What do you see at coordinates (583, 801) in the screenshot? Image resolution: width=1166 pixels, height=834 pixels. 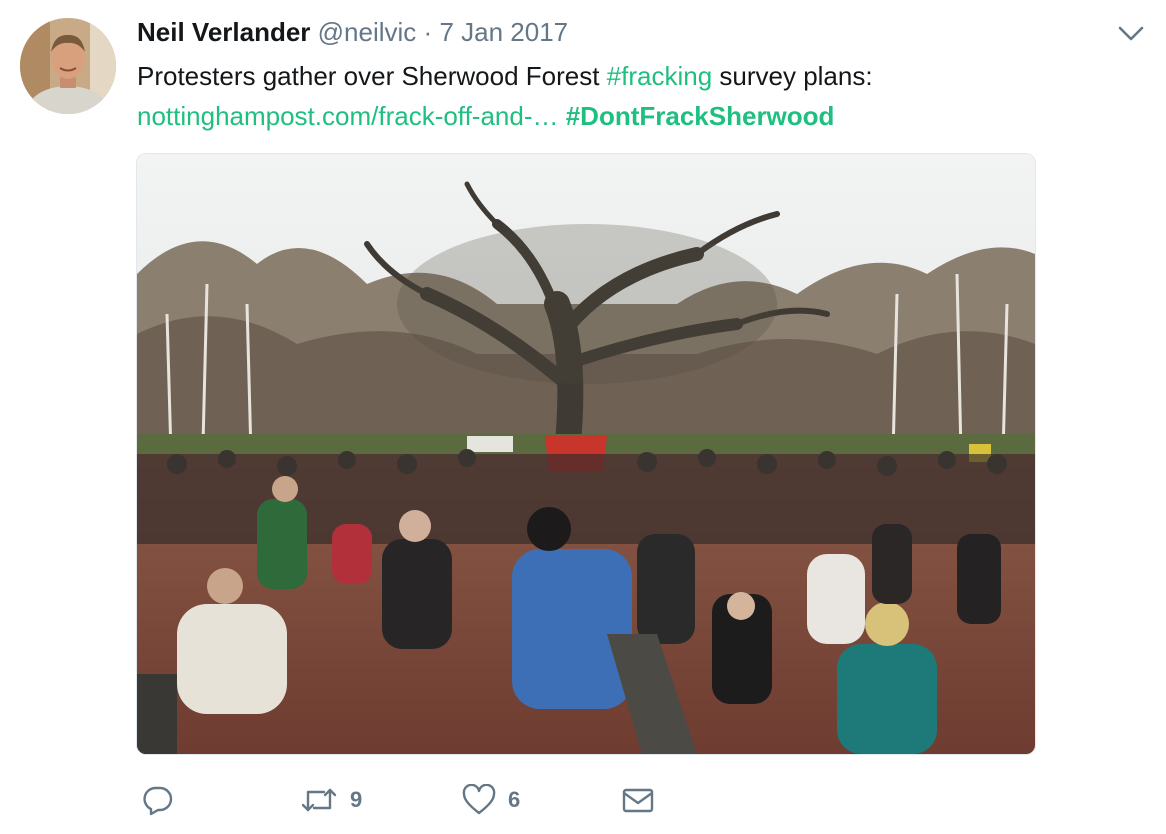 I see `tweet-actions: 9 6` at bounding box center [583, 801].